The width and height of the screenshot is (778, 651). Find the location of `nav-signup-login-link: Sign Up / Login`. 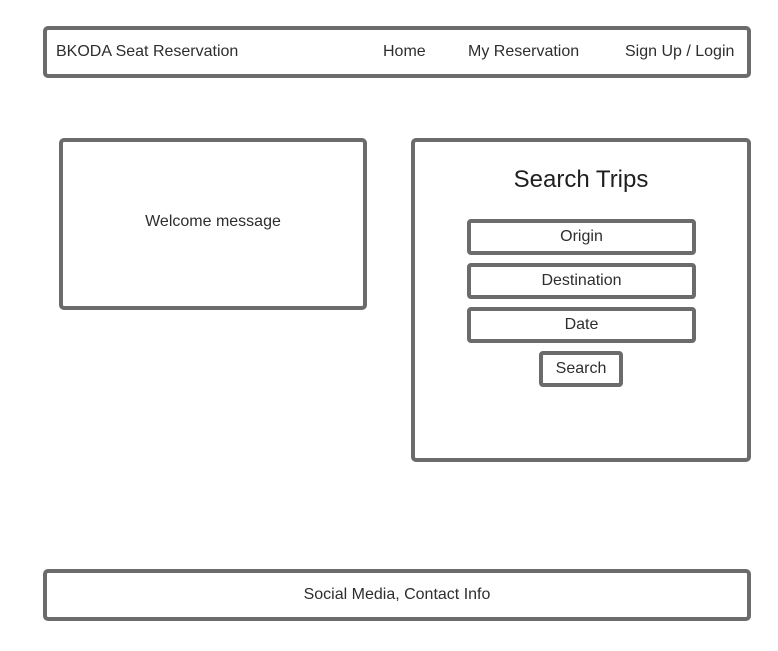

nav-signup-login-link: Sign Up / Login is located at coordinates (679, 52).